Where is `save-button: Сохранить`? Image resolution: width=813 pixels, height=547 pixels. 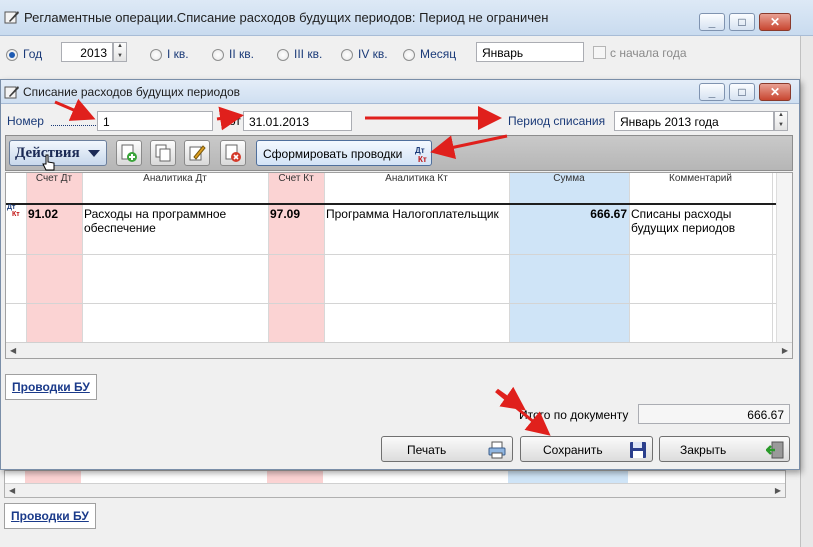 save-button: Сохранить is located at coordinates (586, 449).